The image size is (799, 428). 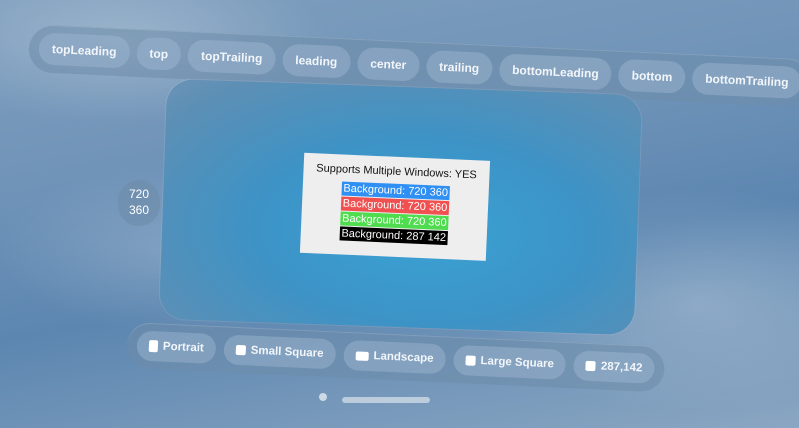 What do you see at coordinates (621, 367) in the screenshot?
I see `current-size-label: 287,142` at bounding box center [621, 367].